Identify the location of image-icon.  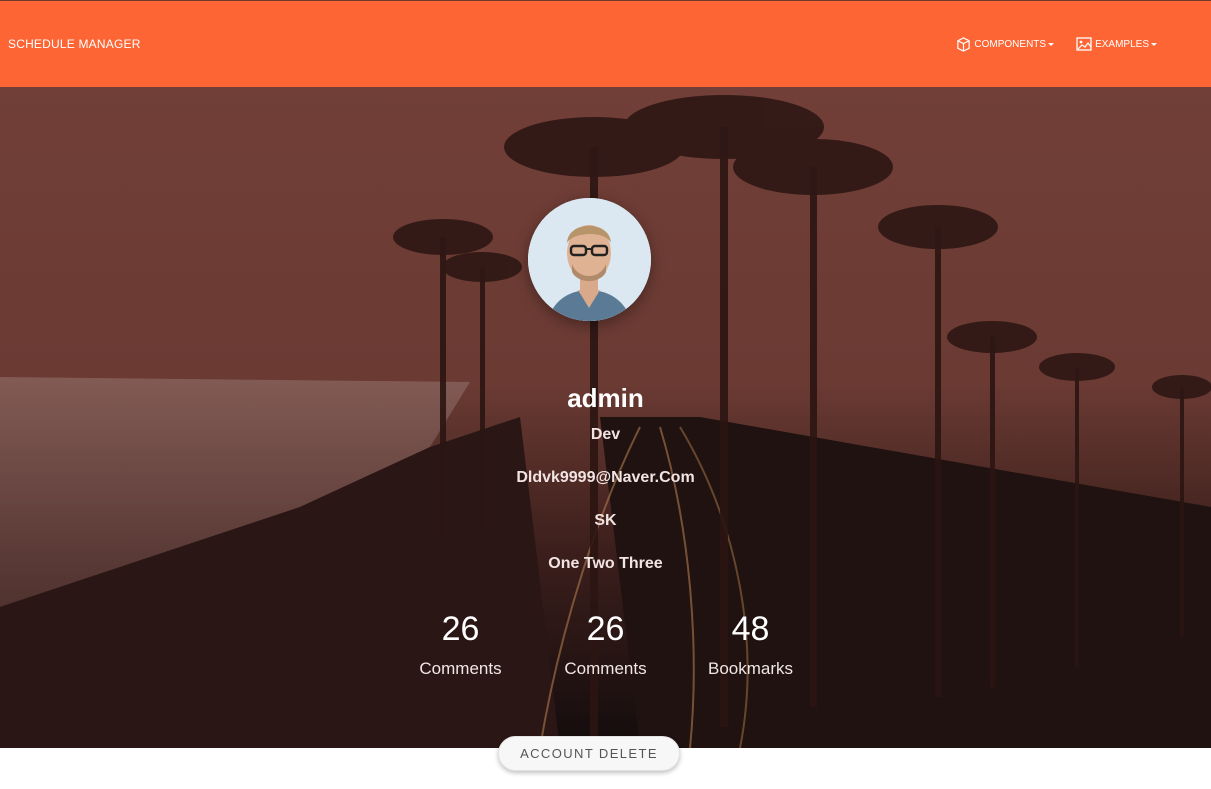
(1084, 44).